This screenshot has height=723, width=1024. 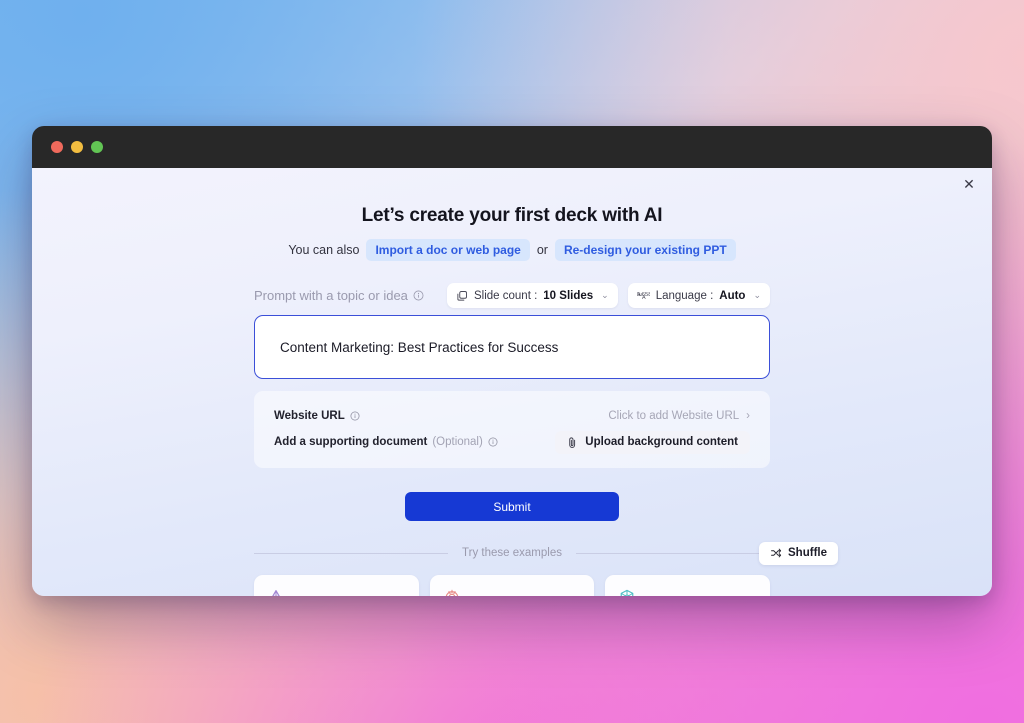 What do you see at coordinates (505, 295) in the screenshot?
I see `slide-count-prefix: Slide count :` at bounding box center [505, 295].